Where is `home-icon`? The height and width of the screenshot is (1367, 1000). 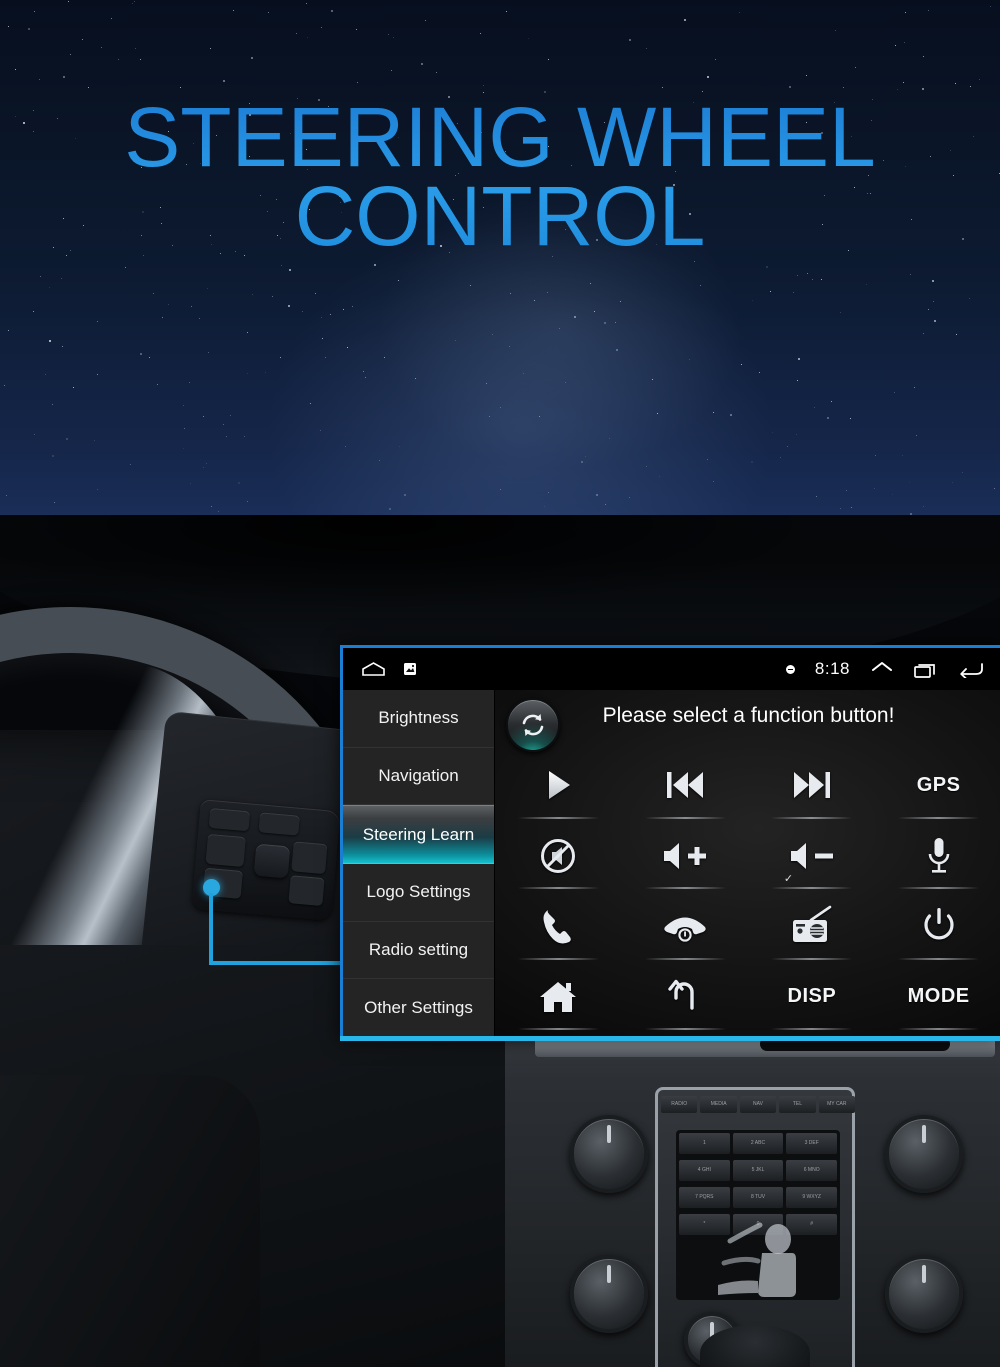 home-icon is located at coordinates (558, 996).